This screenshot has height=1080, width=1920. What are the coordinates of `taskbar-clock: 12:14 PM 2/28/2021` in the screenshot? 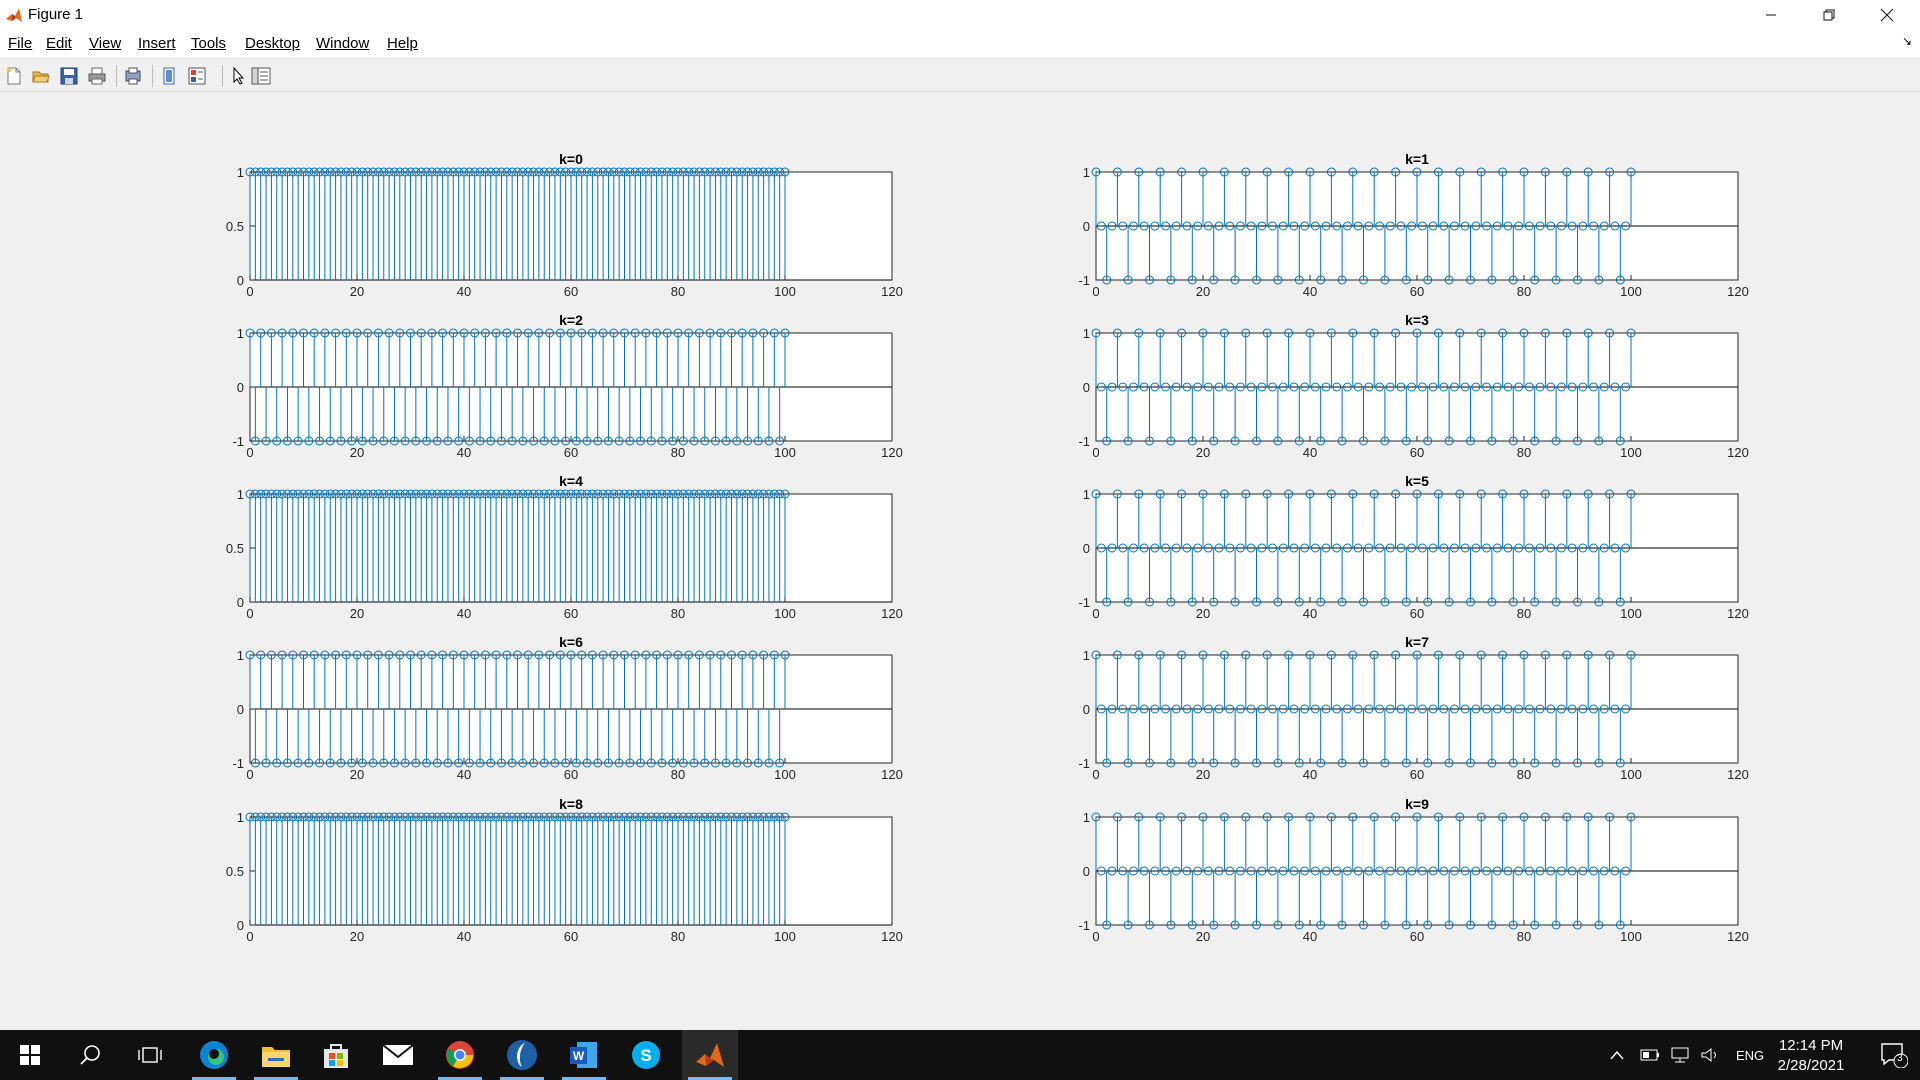 It's located at (1811, 1056).